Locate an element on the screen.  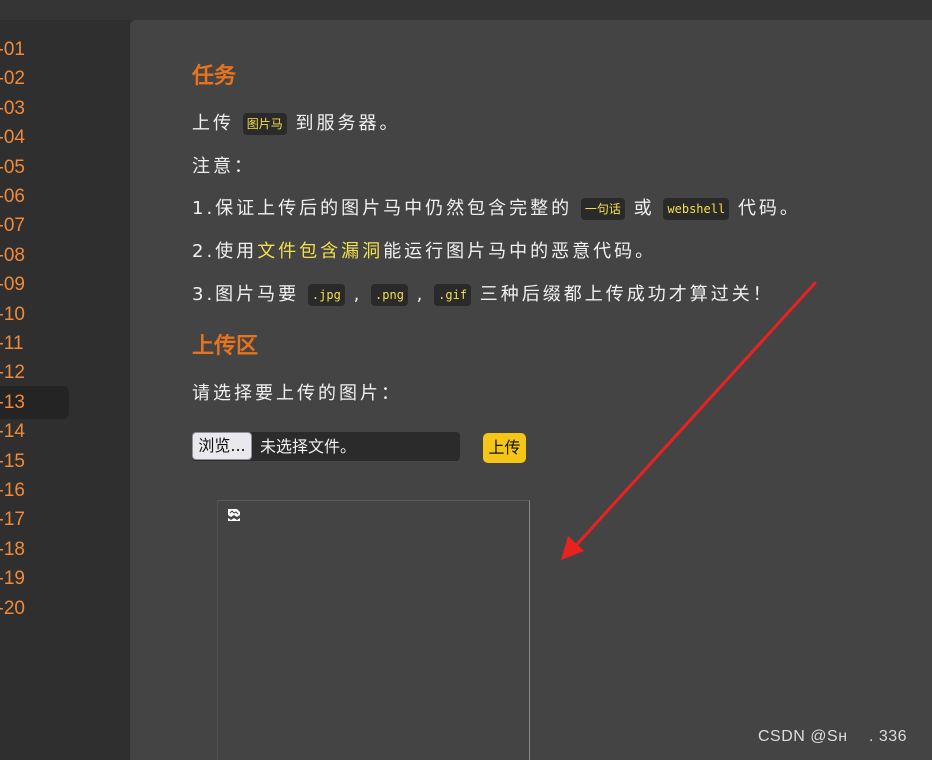
file-input: 浏览... 未选择文件。 is located at coordinates (326, 446).